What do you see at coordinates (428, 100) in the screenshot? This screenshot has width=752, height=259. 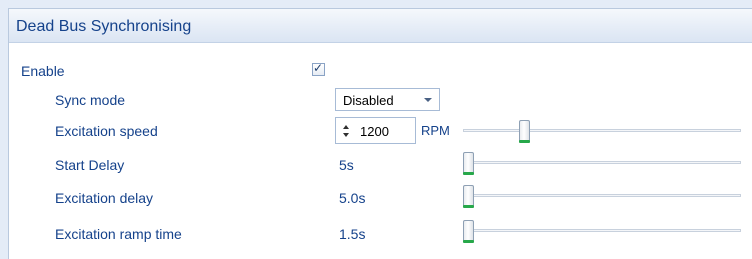 I see `chevron-down-icon` at bounding box center [428, 100].